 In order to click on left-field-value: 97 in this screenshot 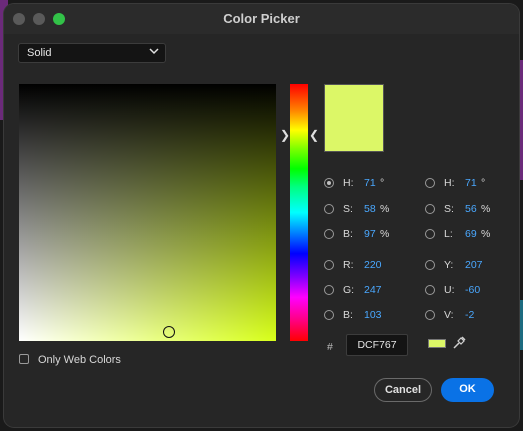, I will do `click(370, 234)`.